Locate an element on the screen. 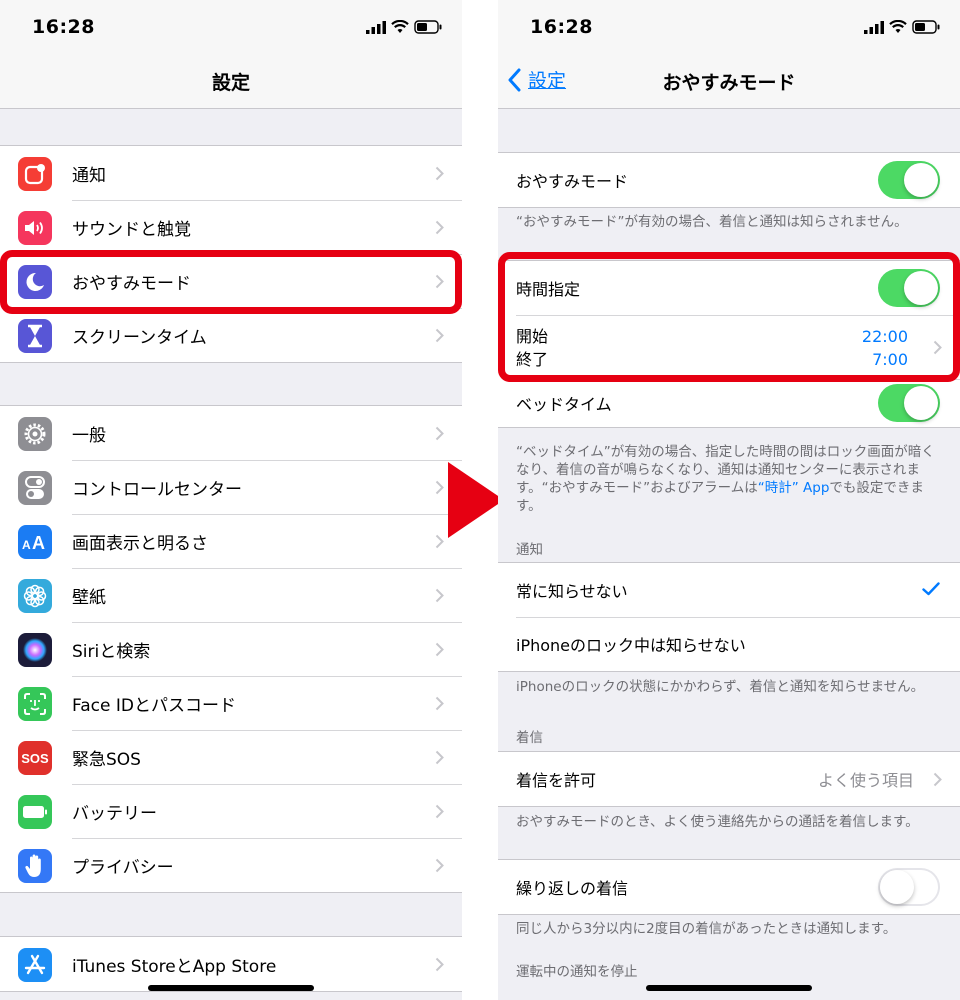 This screenshot has height=1000, width=960. bedtime-switch is located at coordinates (909, 403).